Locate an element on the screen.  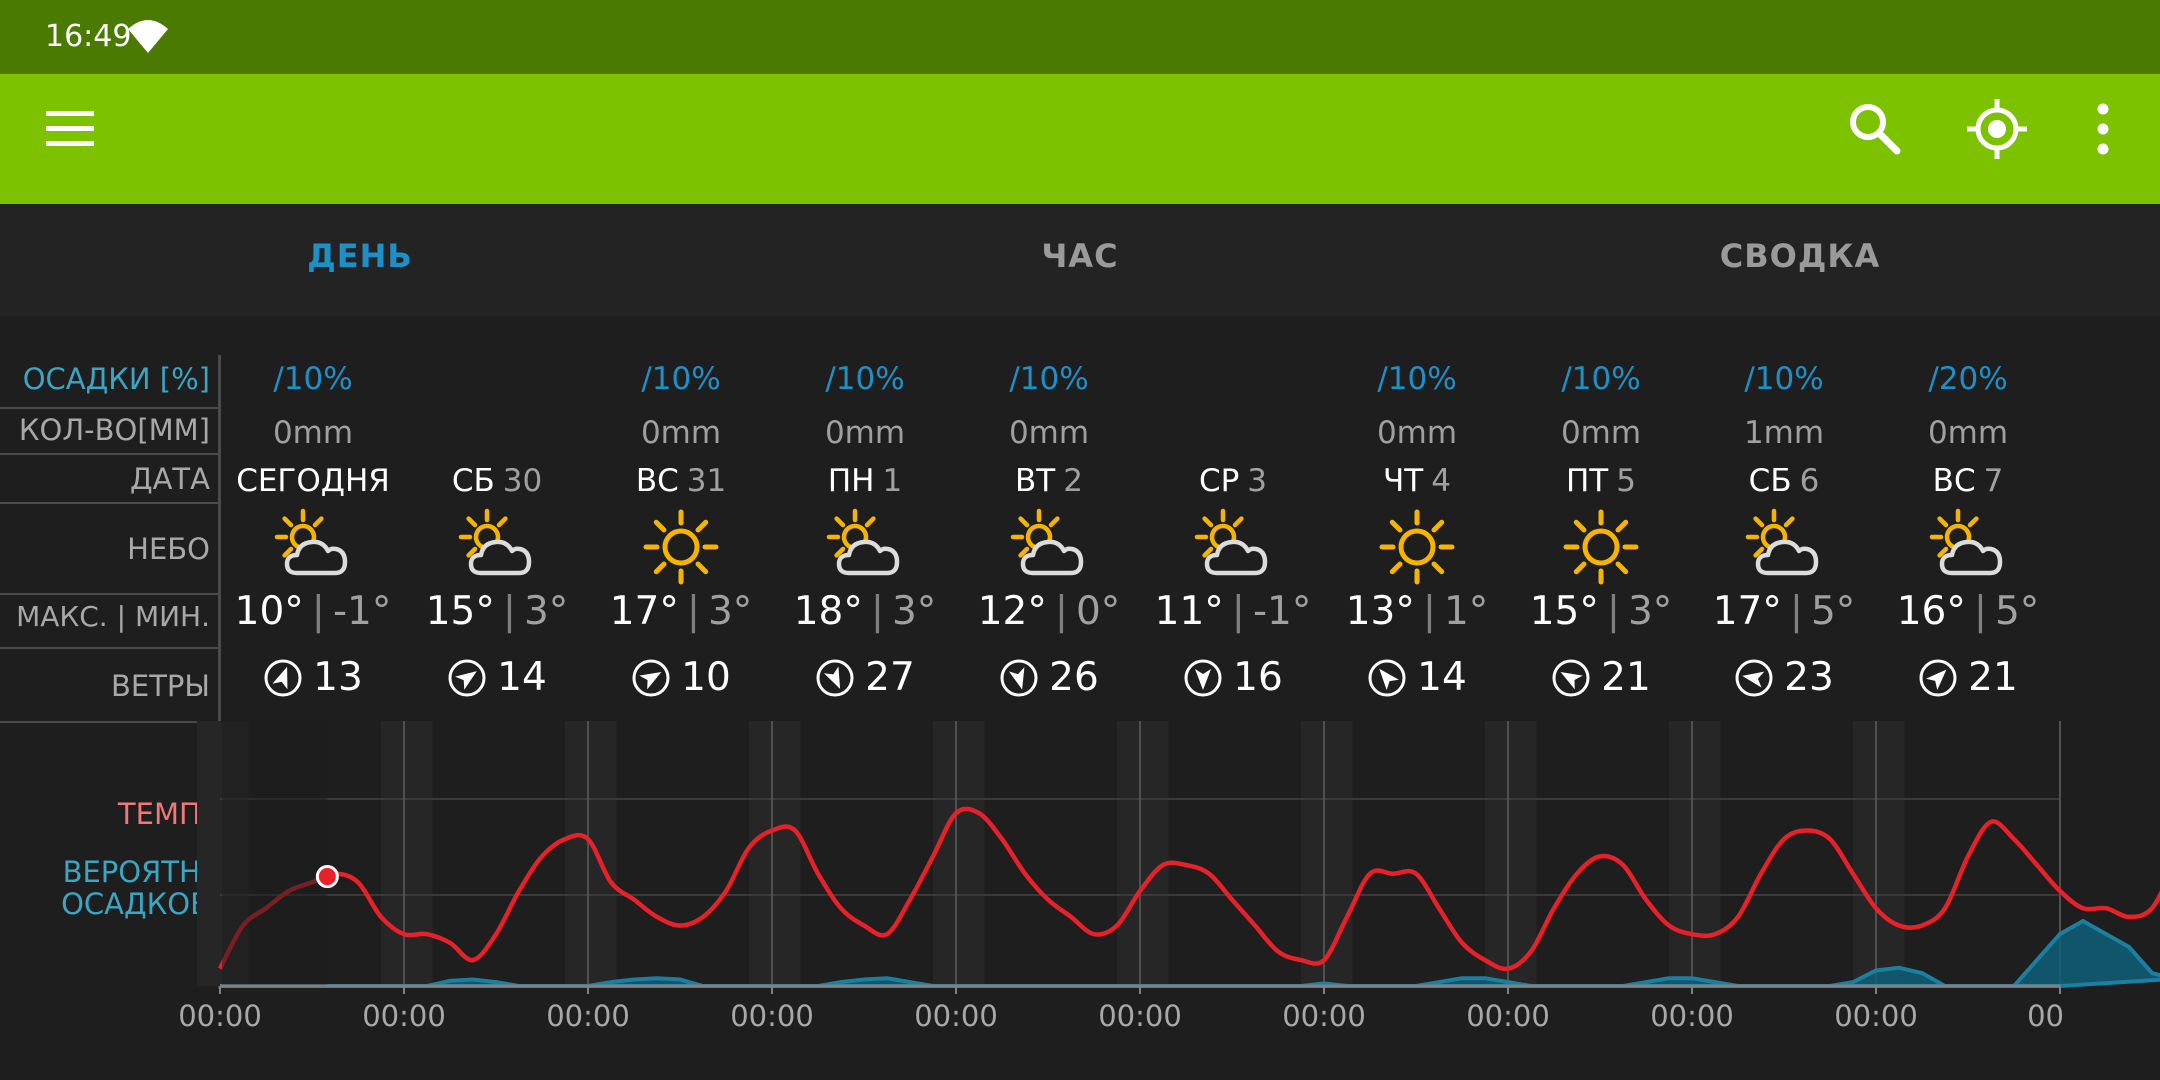
app-bar is located at coordinates (1080, 139).